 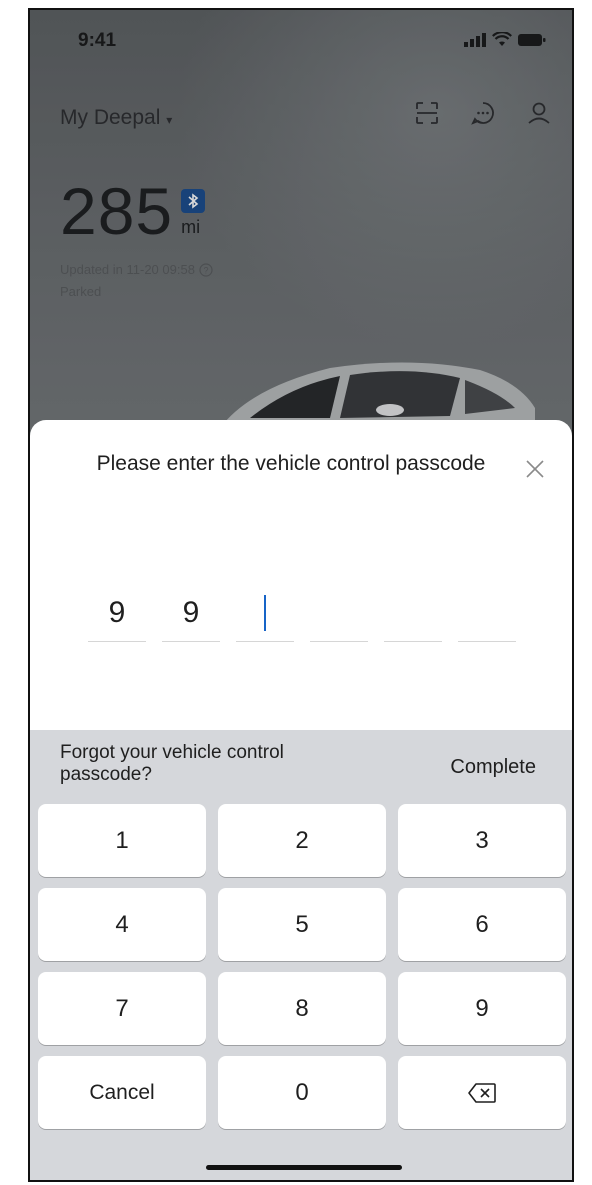 What do you see at coordinates (304, 1167) in the screenshot?
I see `home-indicator` at bounding box center [304, 1167].